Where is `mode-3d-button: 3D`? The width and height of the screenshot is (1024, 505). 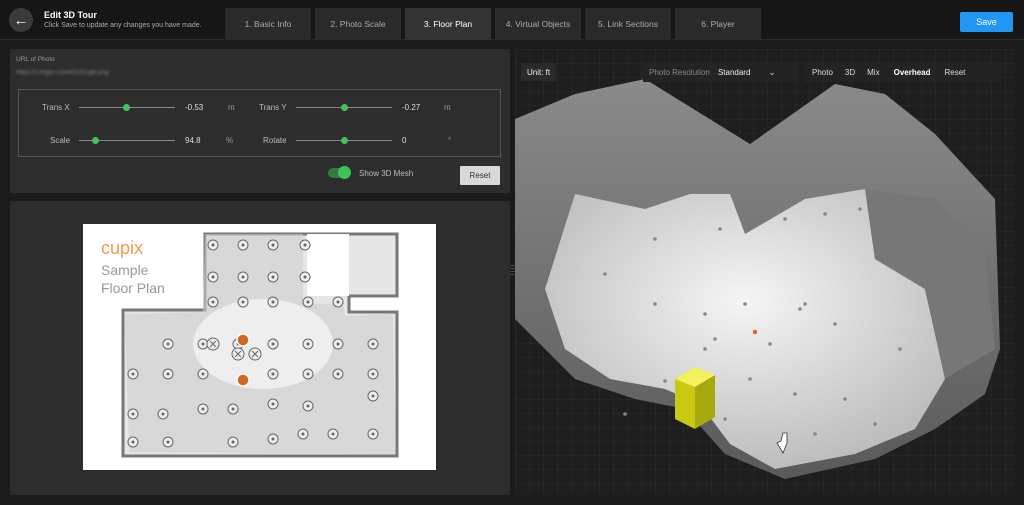 mode-3d-button: 3D is located at coordinates (850, 72).